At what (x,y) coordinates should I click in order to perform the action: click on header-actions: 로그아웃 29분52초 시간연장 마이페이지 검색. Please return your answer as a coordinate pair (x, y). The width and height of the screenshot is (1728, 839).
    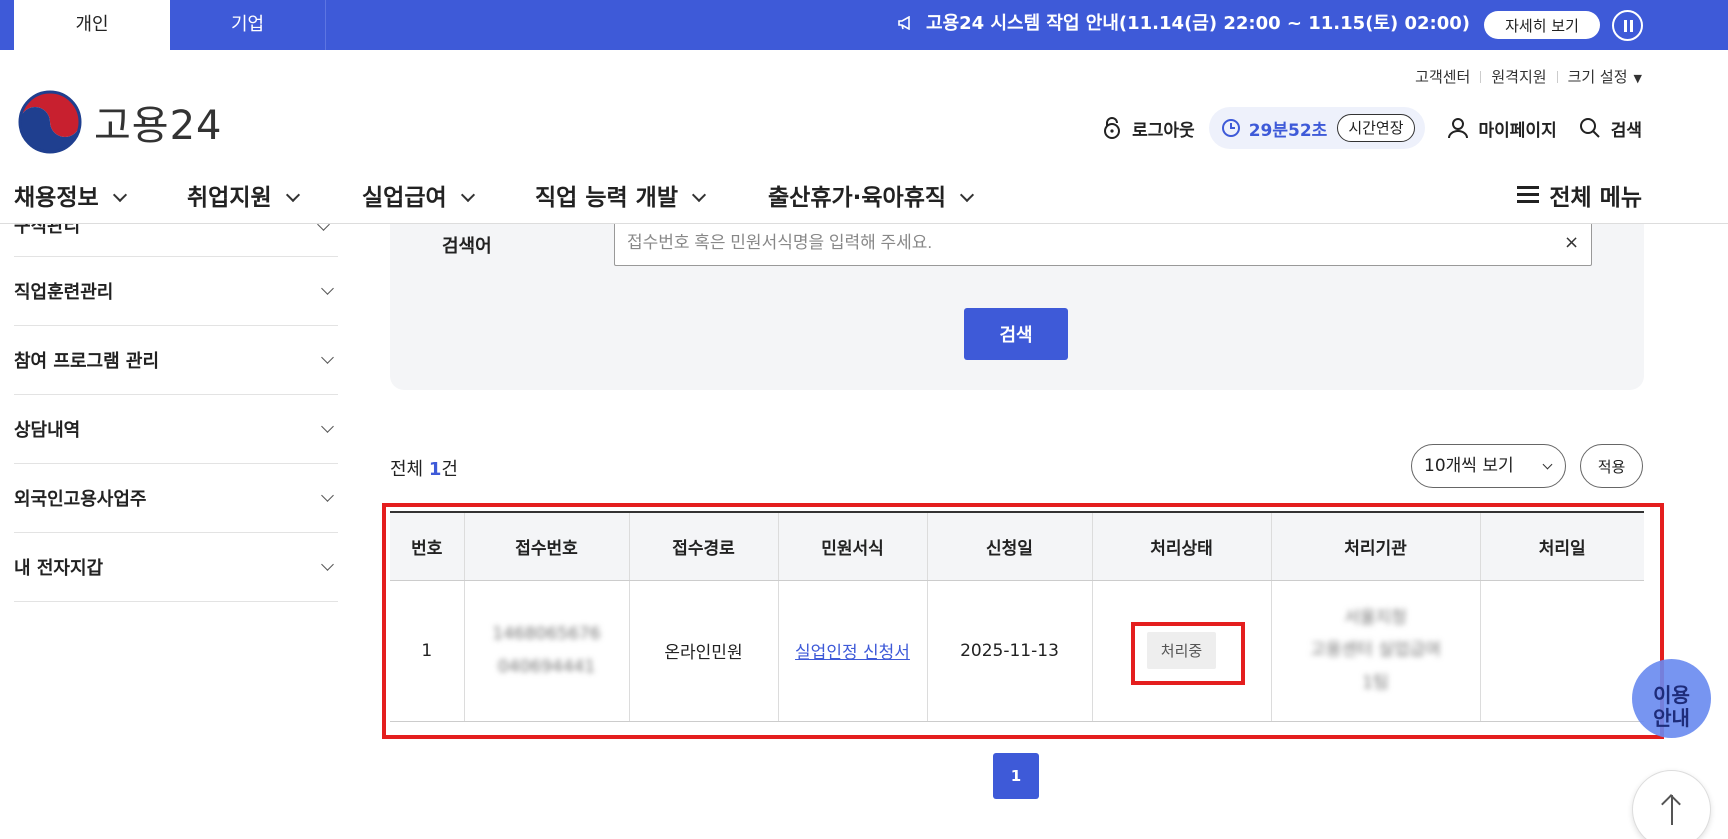
    Looking at the image, I should click on (1361, 128).